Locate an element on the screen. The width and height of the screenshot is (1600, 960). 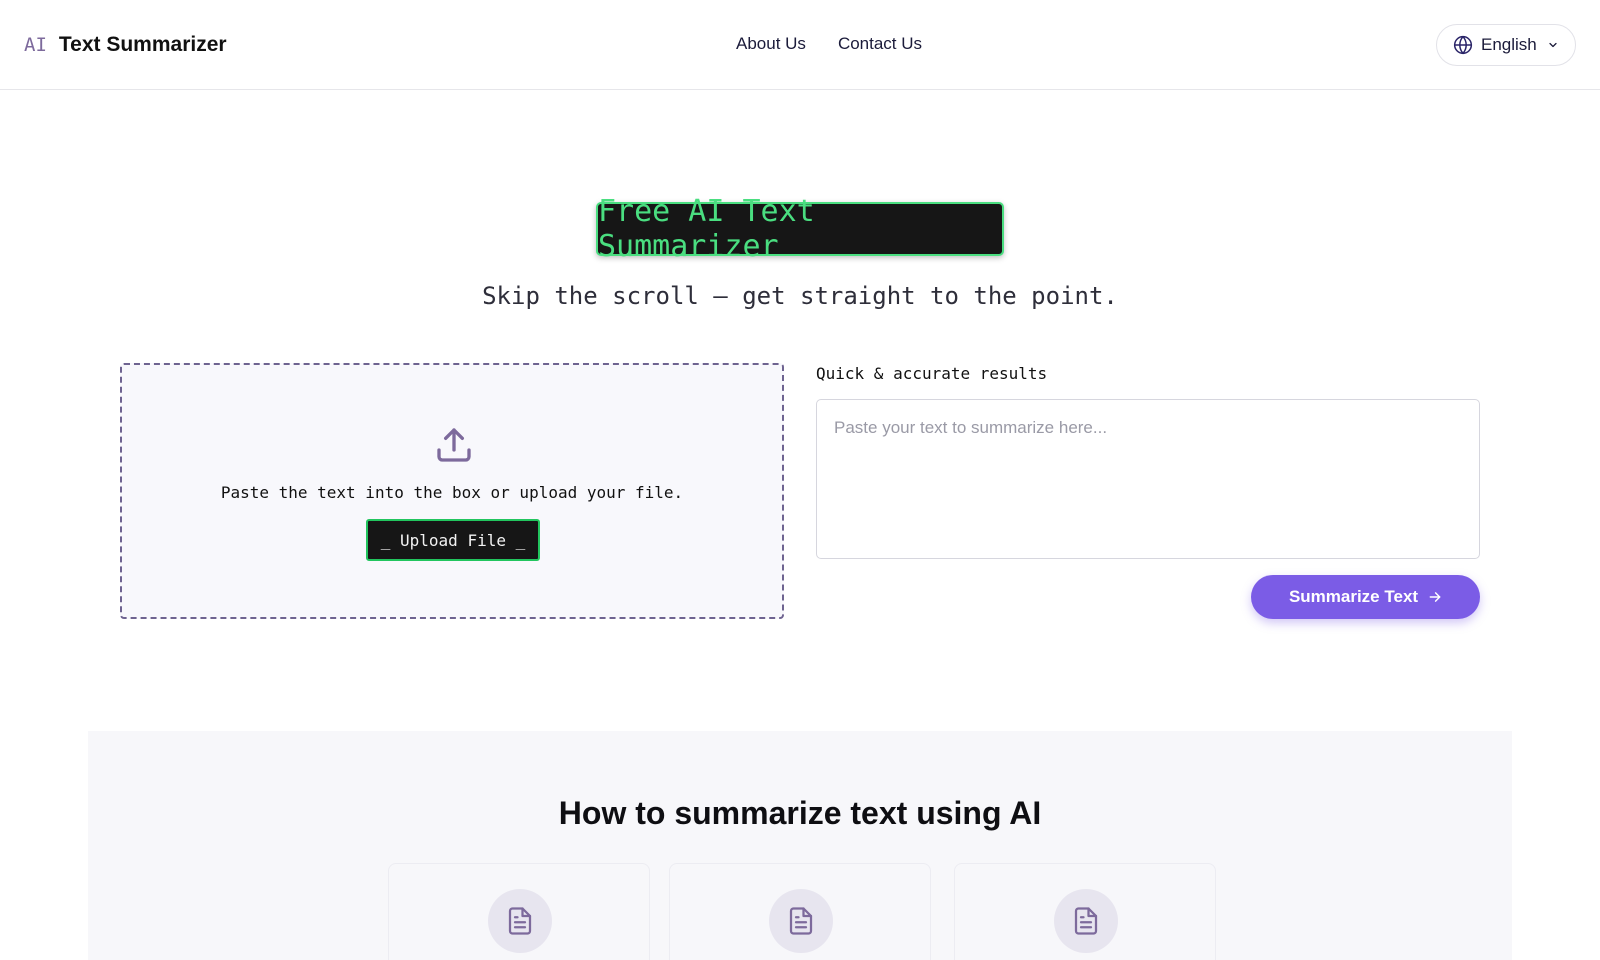
nav-link-contact-us: Contact Us is located at coordinates (880, 44).